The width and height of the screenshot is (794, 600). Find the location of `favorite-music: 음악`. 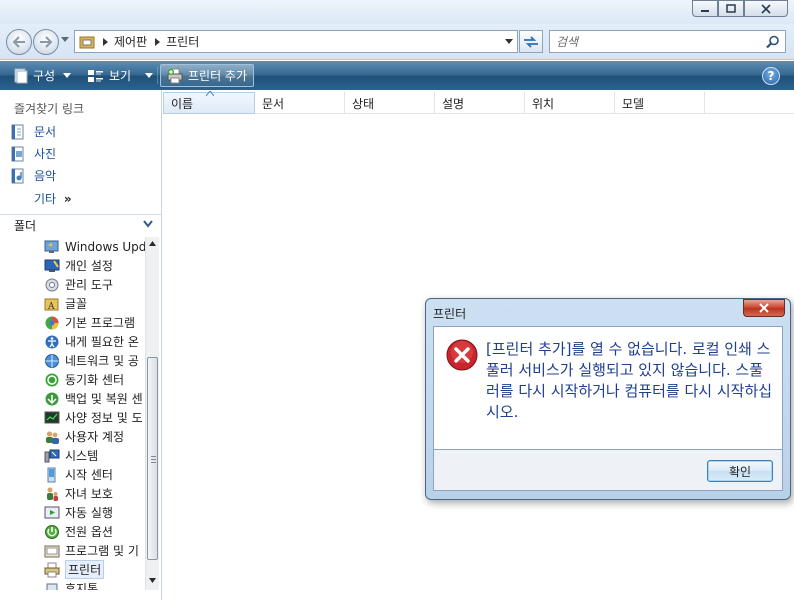

favorite-music: 음악 is located at coordinates (33, 175).